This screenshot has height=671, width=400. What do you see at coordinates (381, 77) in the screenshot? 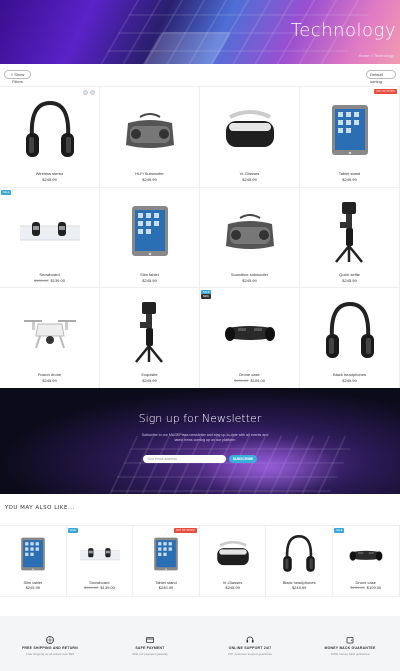
I see `sort-select: Default sorting` at bounding box center [381, 77].